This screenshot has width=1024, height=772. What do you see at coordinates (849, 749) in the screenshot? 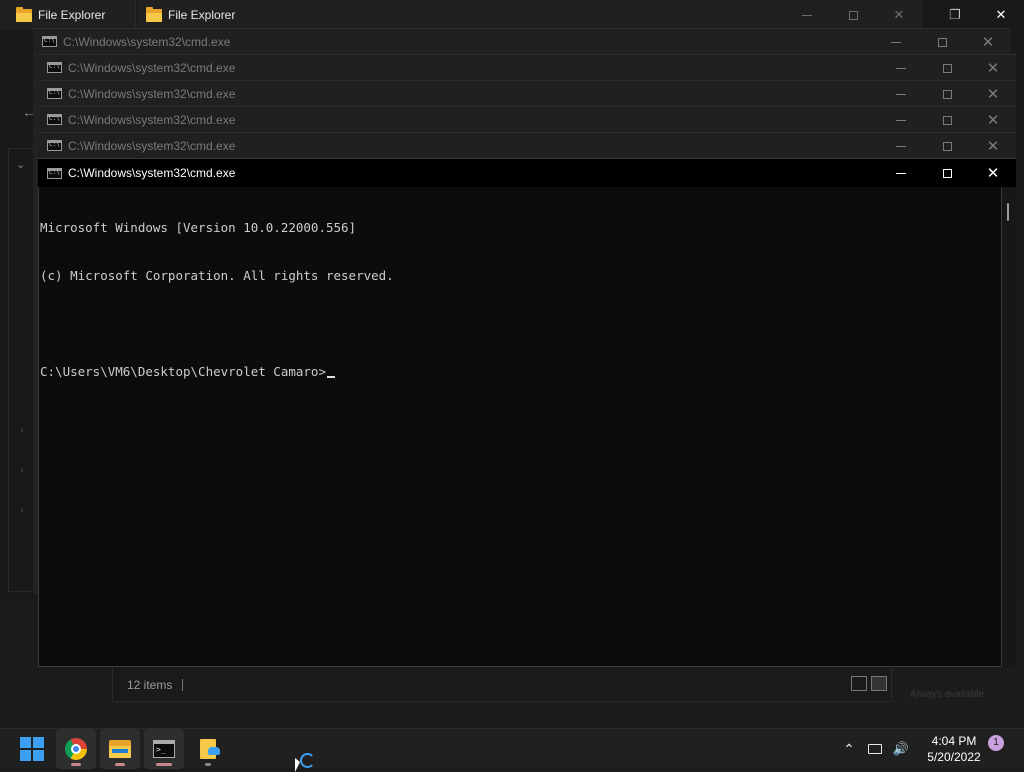
I see `chevron-up-icon: ⌃` at bounding box center [849, 749].